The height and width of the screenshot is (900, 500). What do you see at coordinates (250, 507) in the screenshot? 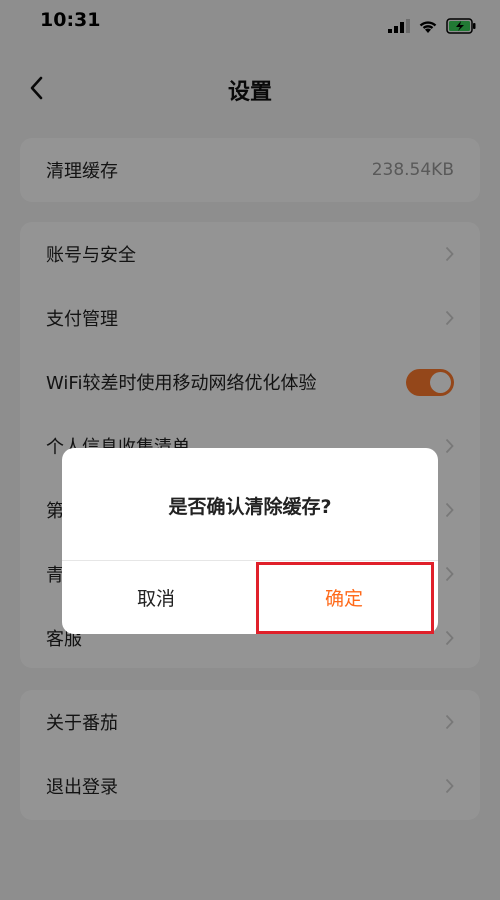
I see `dialog-message: 是否确认清除缓存?` at bounding box center [250, 507].